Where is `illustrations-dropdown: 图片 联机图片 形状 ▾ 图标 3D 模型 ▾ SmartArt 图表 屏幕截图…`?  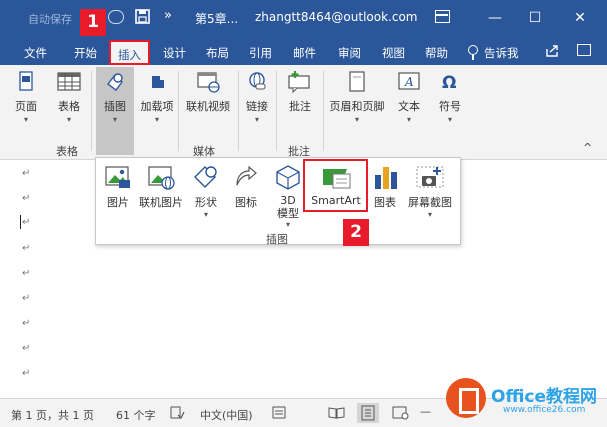 illustrations-dropdown: 图片 联机图片 形状 ▾ 图标 3D 模型 ▾ SmartArt 图表 屏幕截图… is located at coordinates (278, 201).